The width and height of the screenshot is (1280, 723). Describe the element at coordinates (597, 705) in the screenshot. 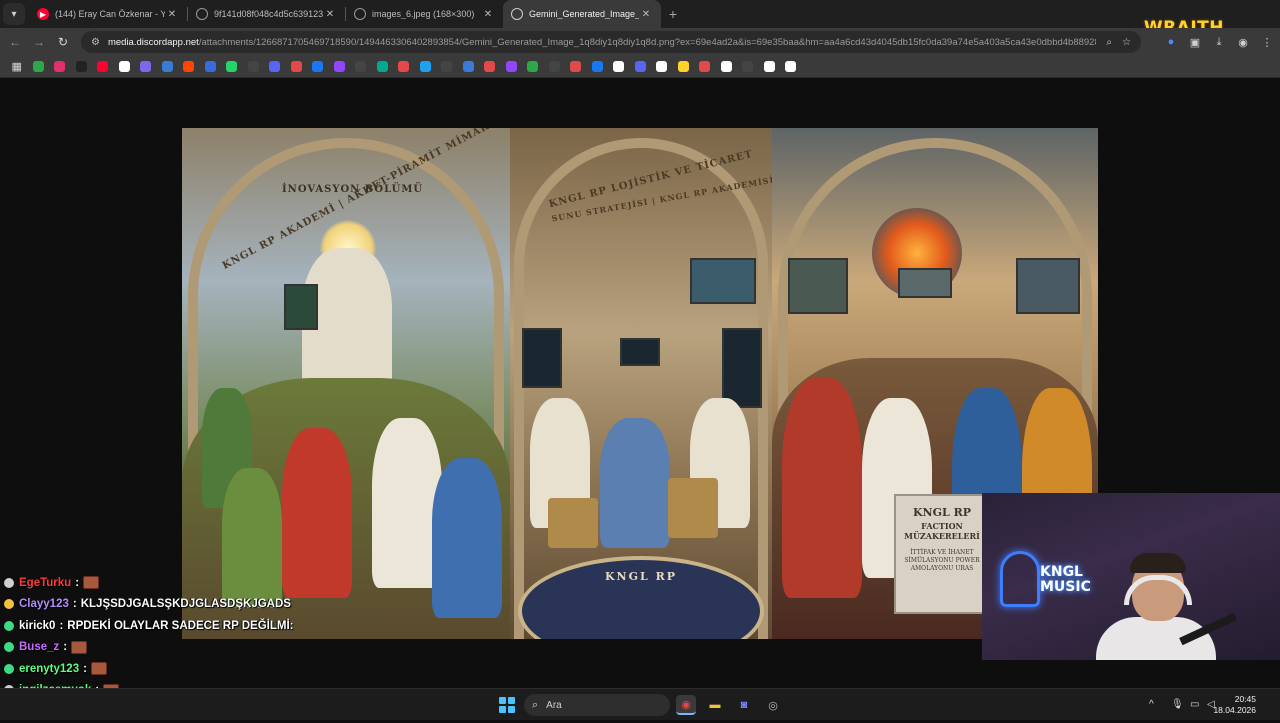

I see `taskbar-search: ⌕ Ara` at that location.